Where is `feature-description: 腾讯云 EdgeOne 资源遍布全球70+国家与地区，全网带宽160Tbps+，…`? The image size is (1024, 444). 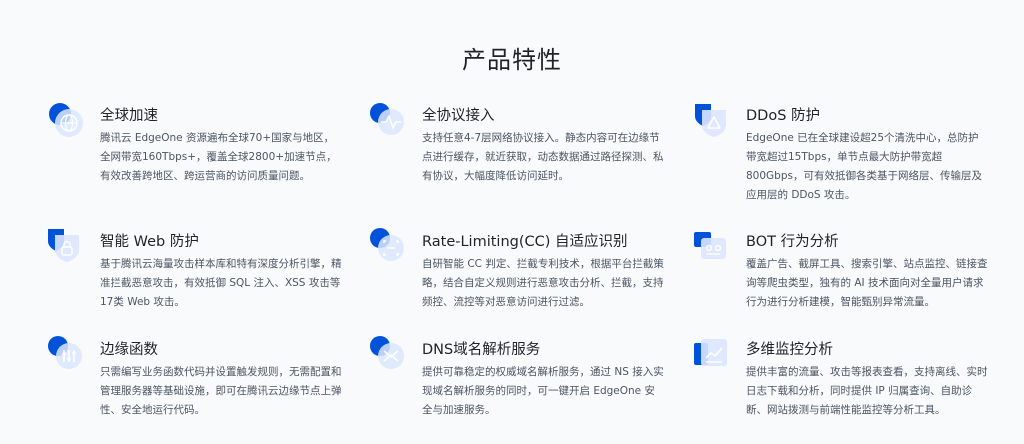
feature-description: 腾讯云 EdgeOne 资源遍布全球70+国家与地区，全网带宽160Tbps+，… is located at coordinates (218, 157).